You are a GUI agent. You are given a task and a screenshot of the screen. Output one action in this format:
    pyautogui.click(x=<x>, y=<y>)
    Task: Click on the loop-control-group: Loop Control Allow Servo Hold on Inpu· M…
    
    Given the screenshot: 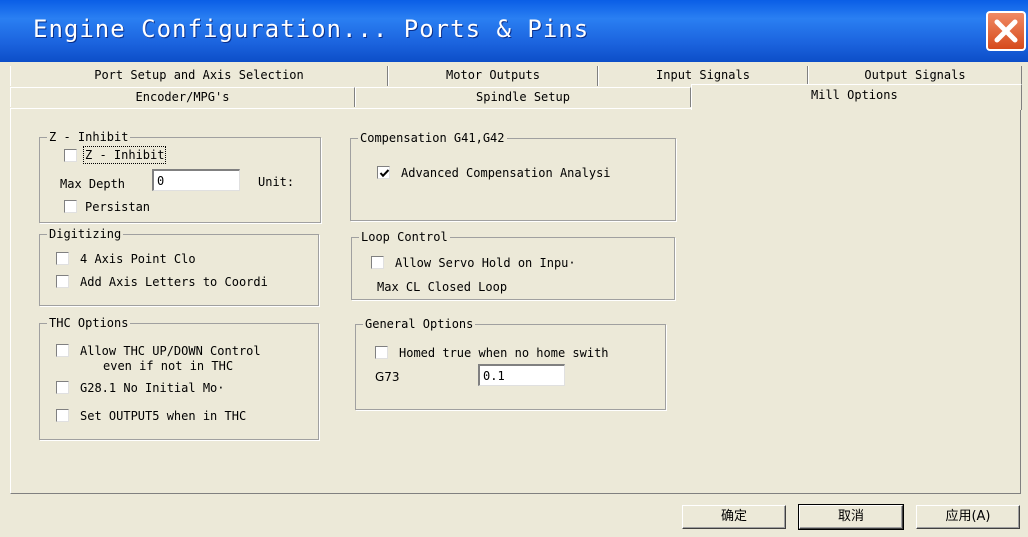 What is the action you would take?
    pyautogui.click(x=513, y=265)
    